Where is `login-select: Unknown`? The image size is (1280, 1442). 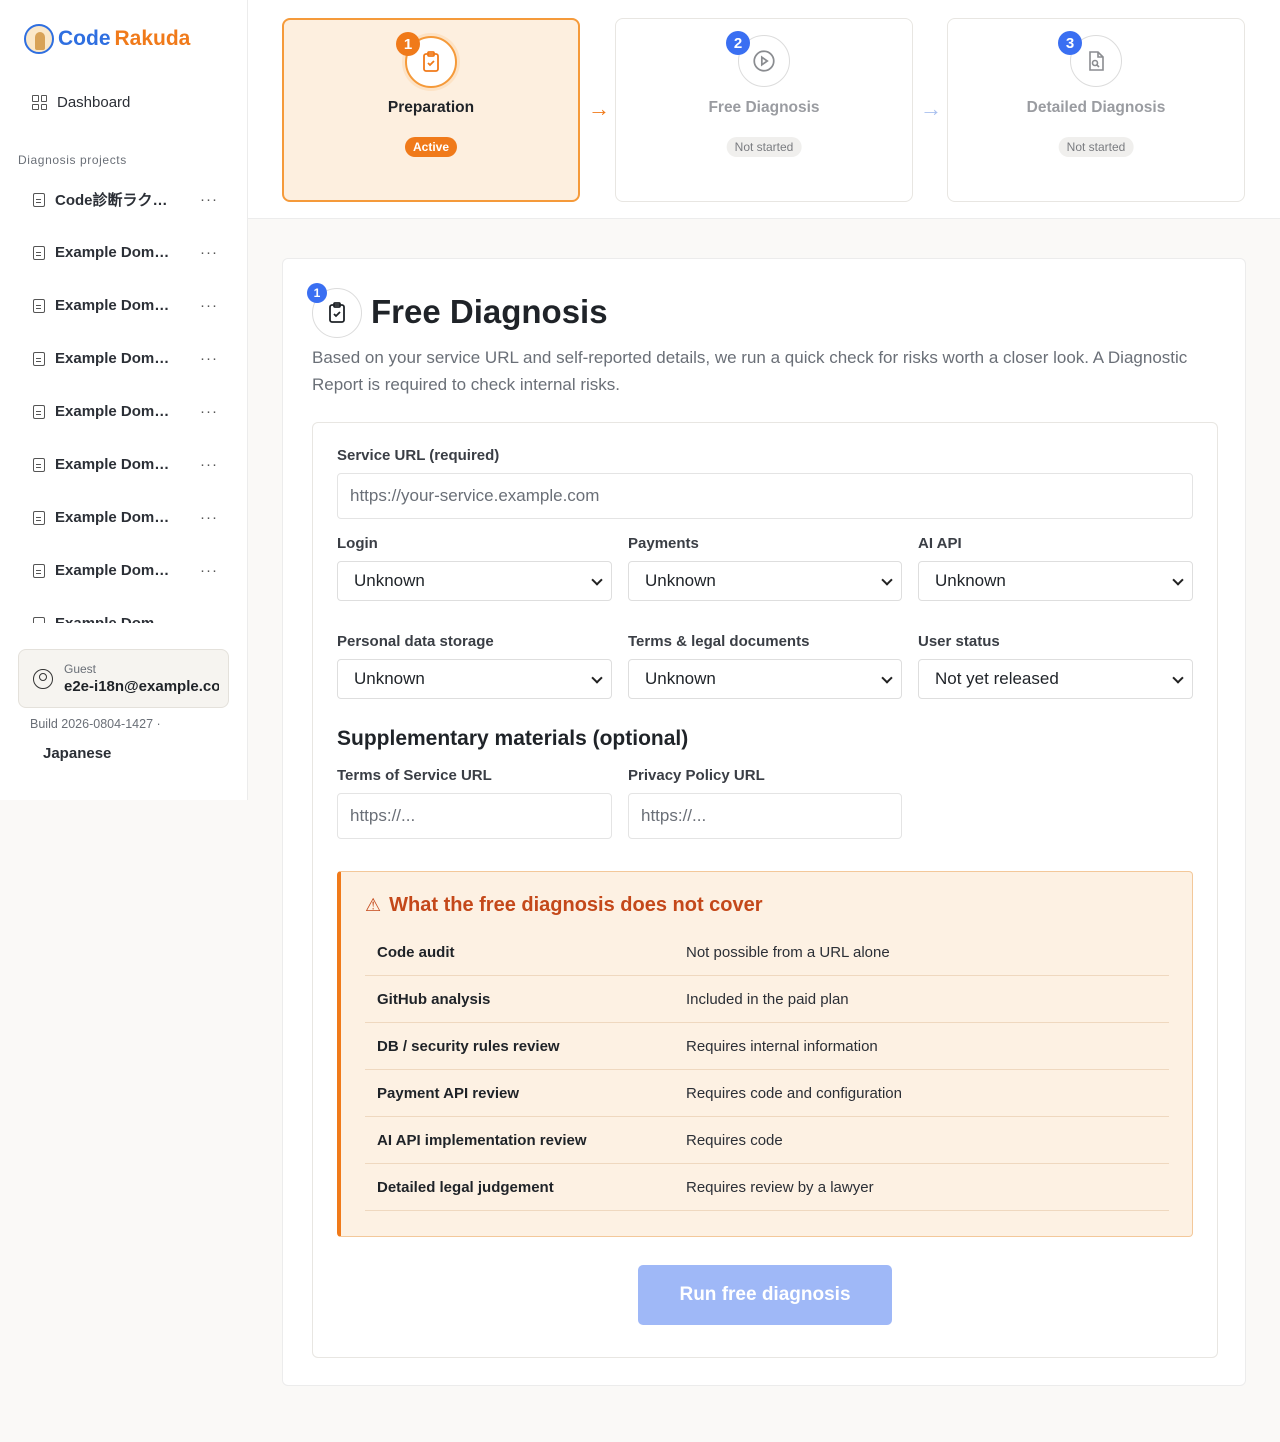
login-select: Unknown is located at coordinates (474, 581).